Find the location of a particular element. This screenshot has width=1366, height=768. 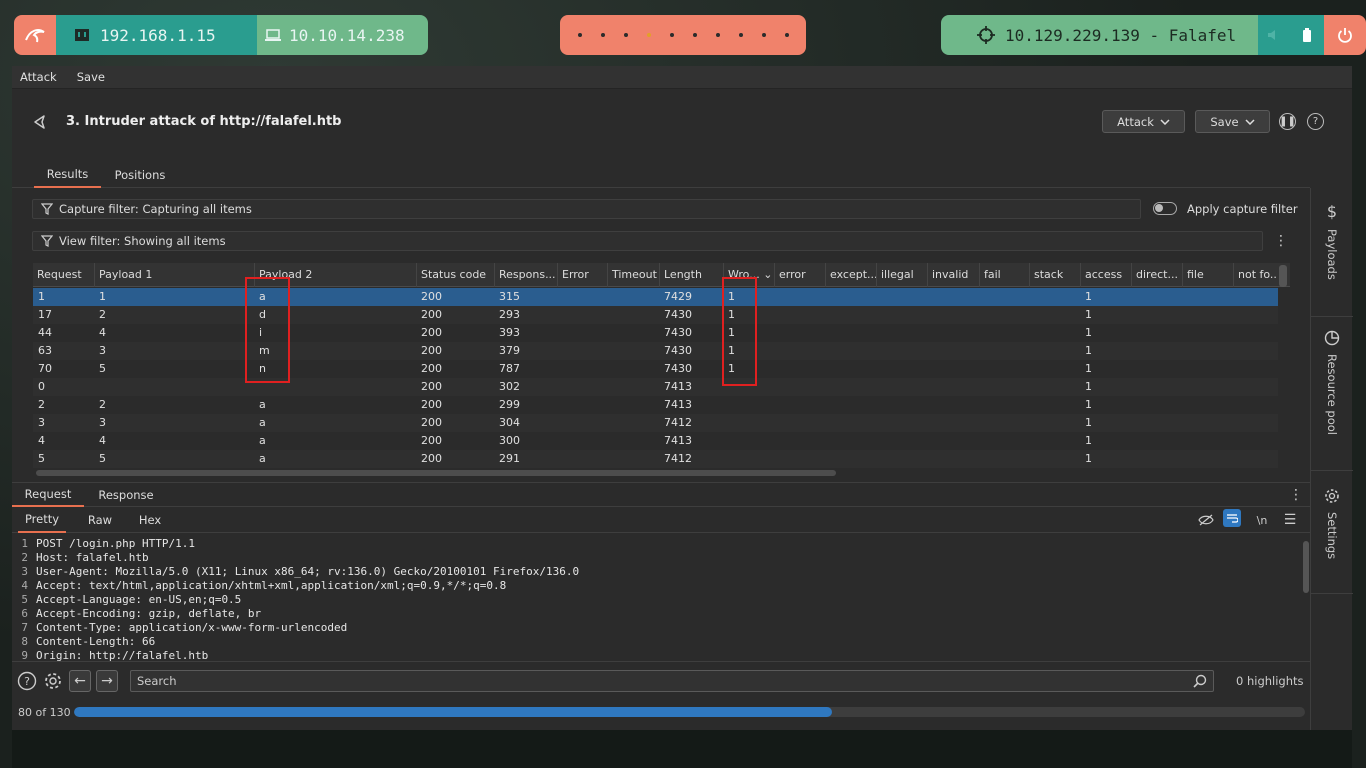

column-header: illegal is located at coordinates (901, 275).